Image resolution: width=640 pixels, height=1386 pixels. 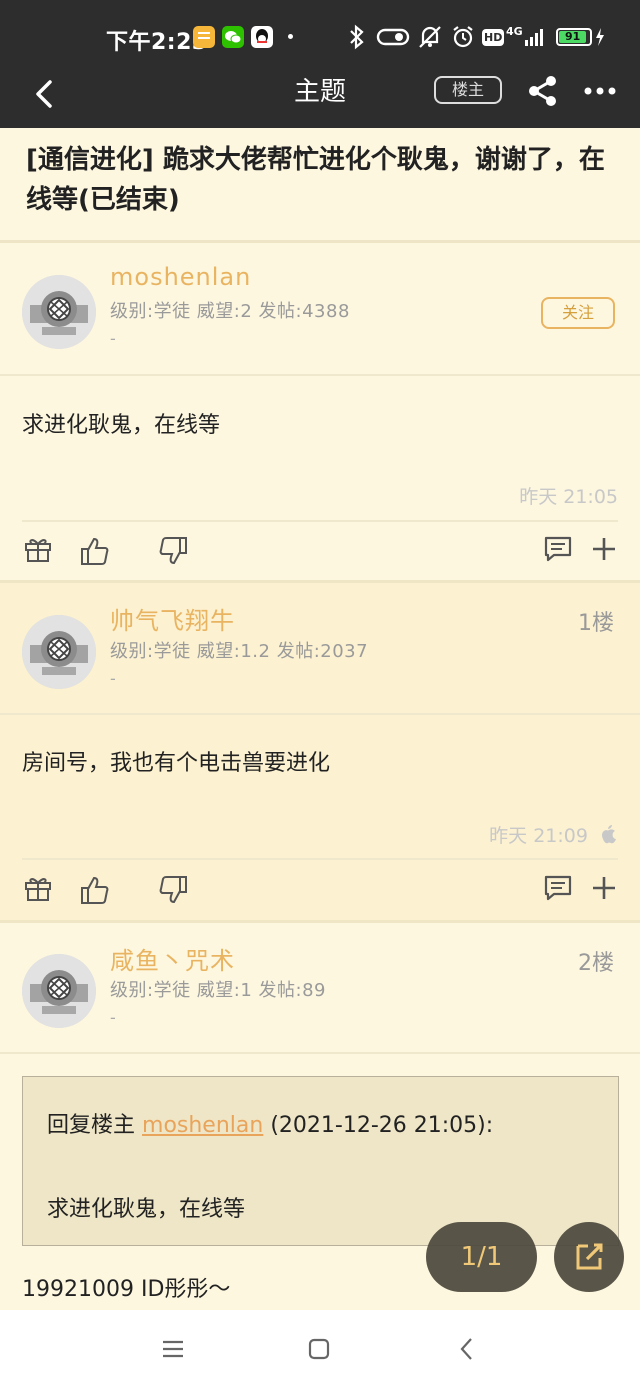 What do you see at coordinates (578, 313) in the screenshot?
I see `follow-button: 关注` at bounding box center [578, 313].